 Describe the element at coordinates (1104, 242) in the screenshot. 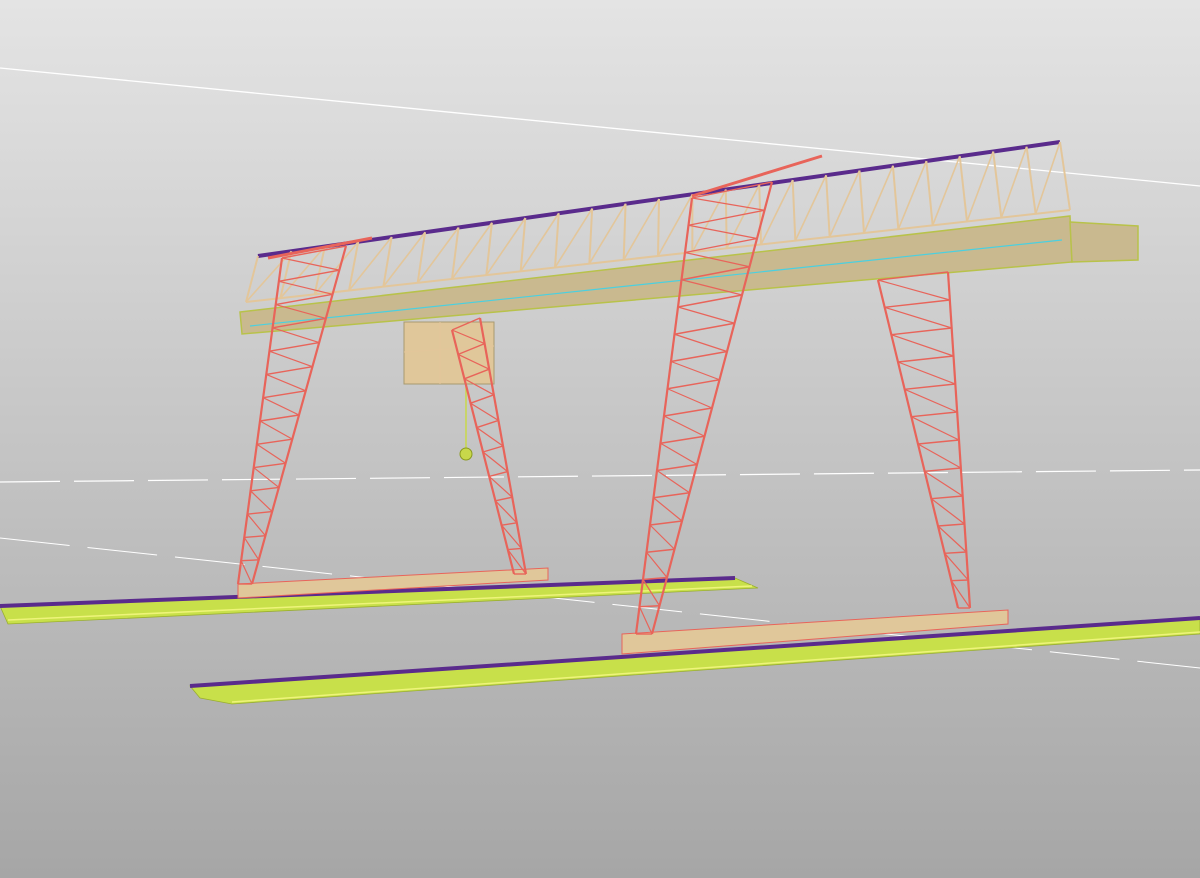

I see `girder-end-cap` at that location.